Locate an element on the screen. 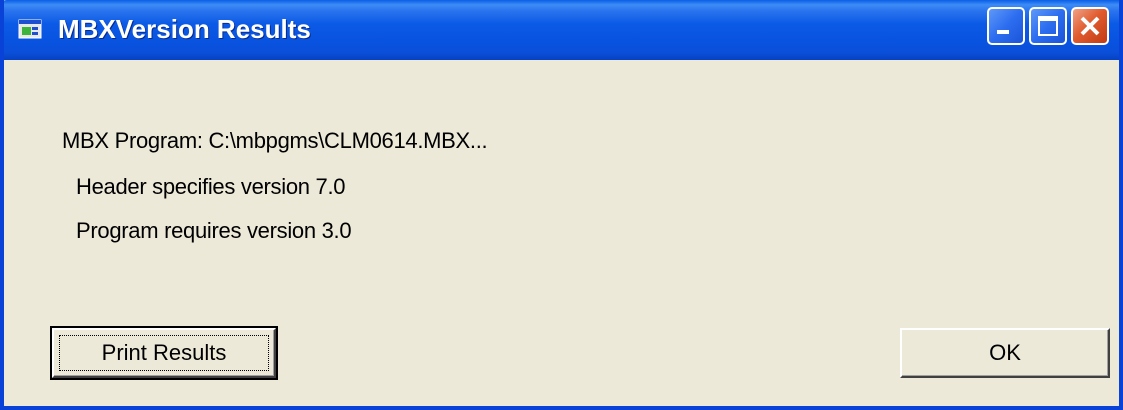  maximize-icon is located at coordinates (1048, 26).